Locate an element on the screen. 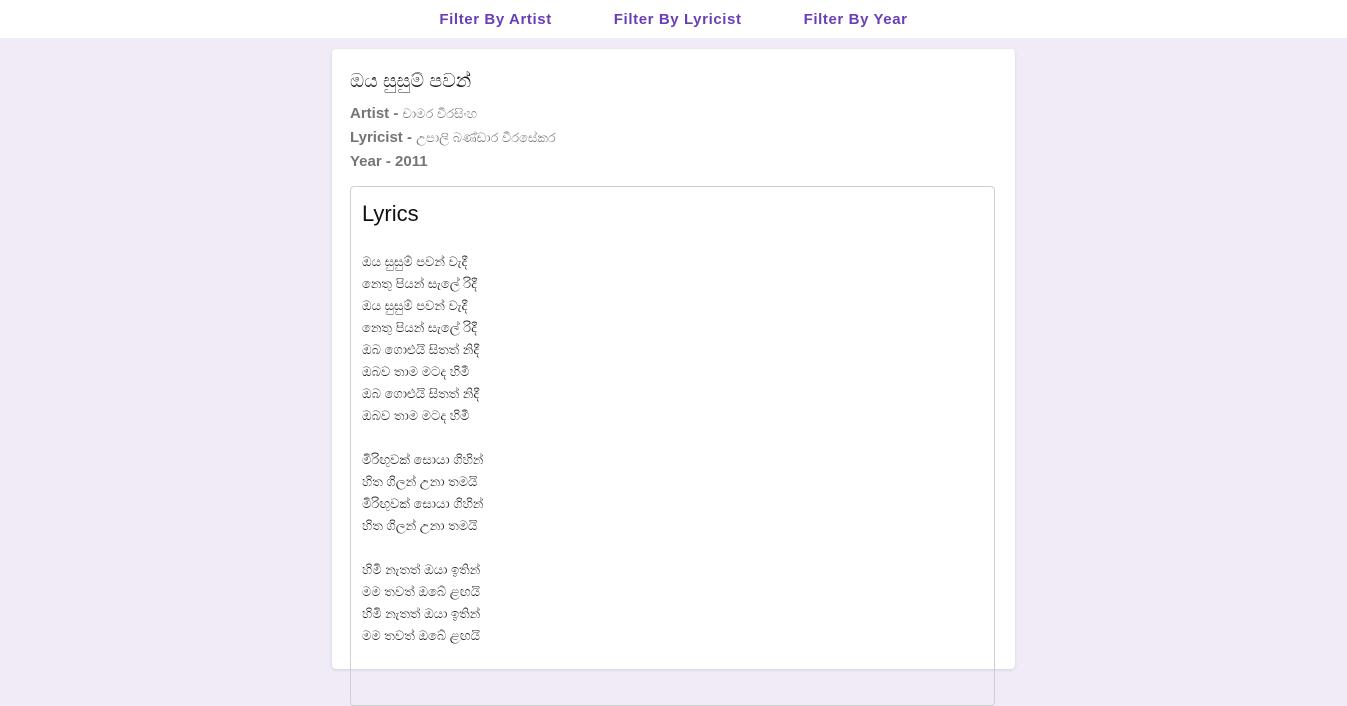 Image resolution: width=1347 pixels, height=706 pixels. artist-key: Artist - is located at coordinates (376, 113).